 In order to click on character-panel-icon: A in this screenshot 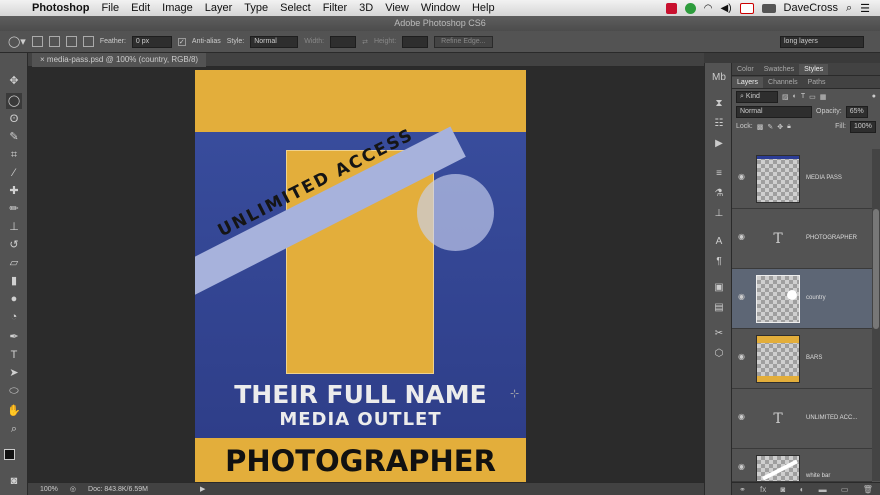, I will do `click(719, 242)`.